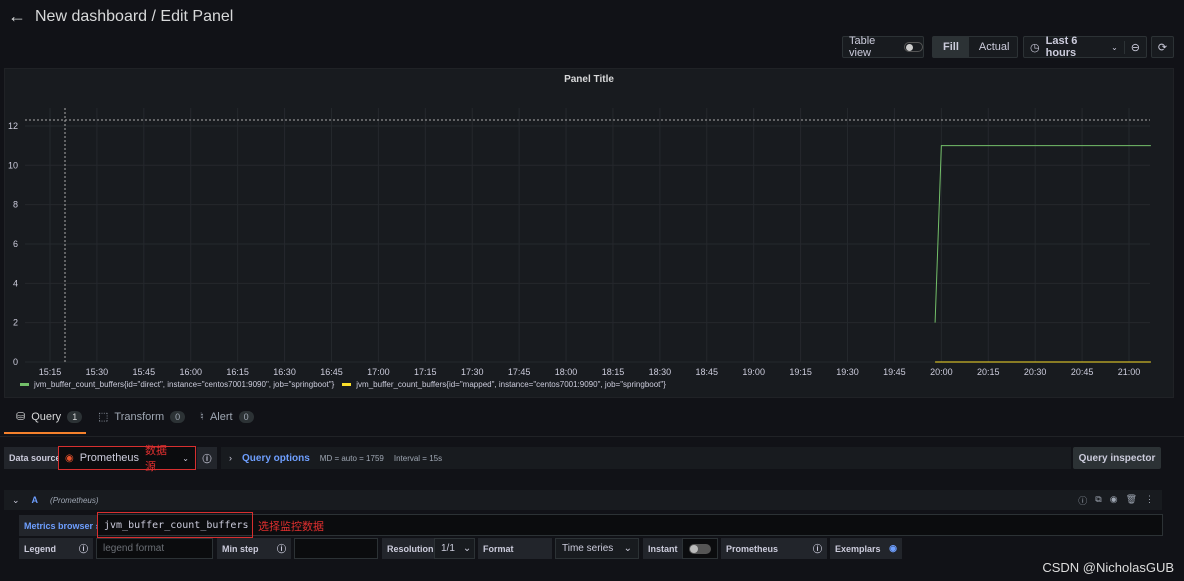 The width and height of the screenshot is (1184, 581). What do you see at coordinates (221, 416) in the screenshot?
I see `tab-label: Alert` at bounding box center [221, 416].